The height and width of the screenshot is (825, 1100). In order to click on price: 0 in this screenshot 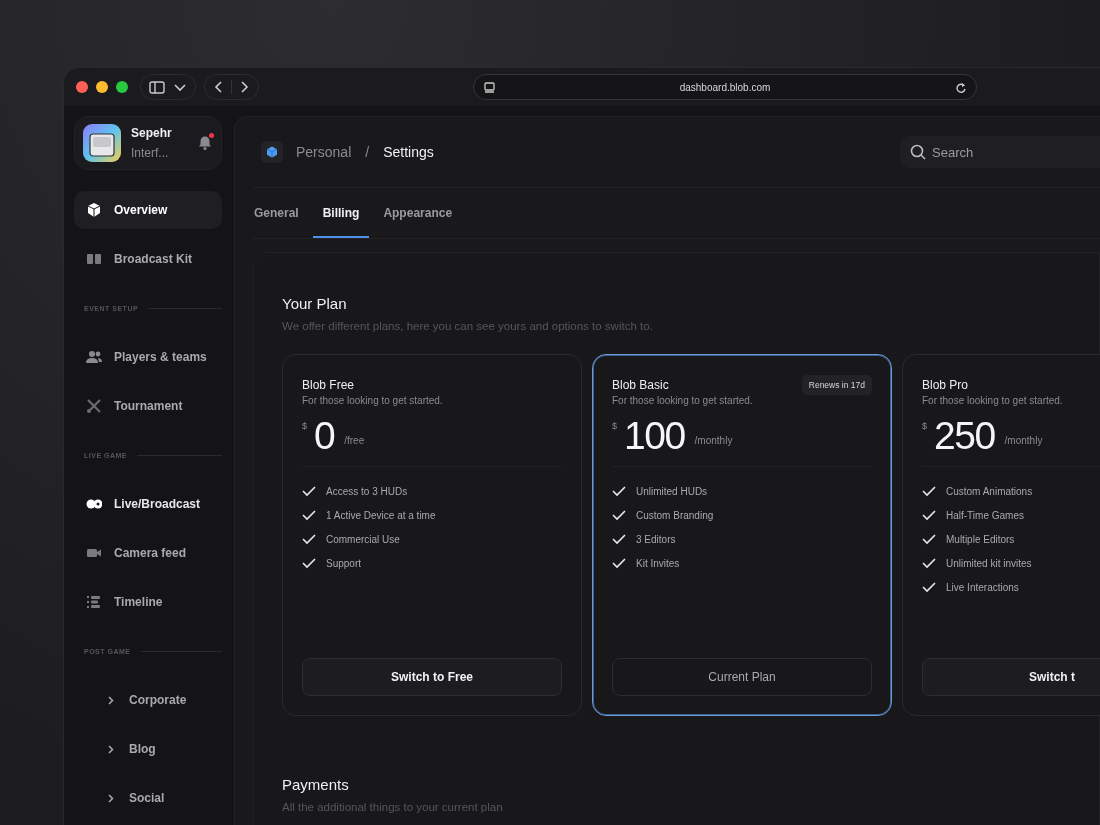, I will do `click(324, 436)`.